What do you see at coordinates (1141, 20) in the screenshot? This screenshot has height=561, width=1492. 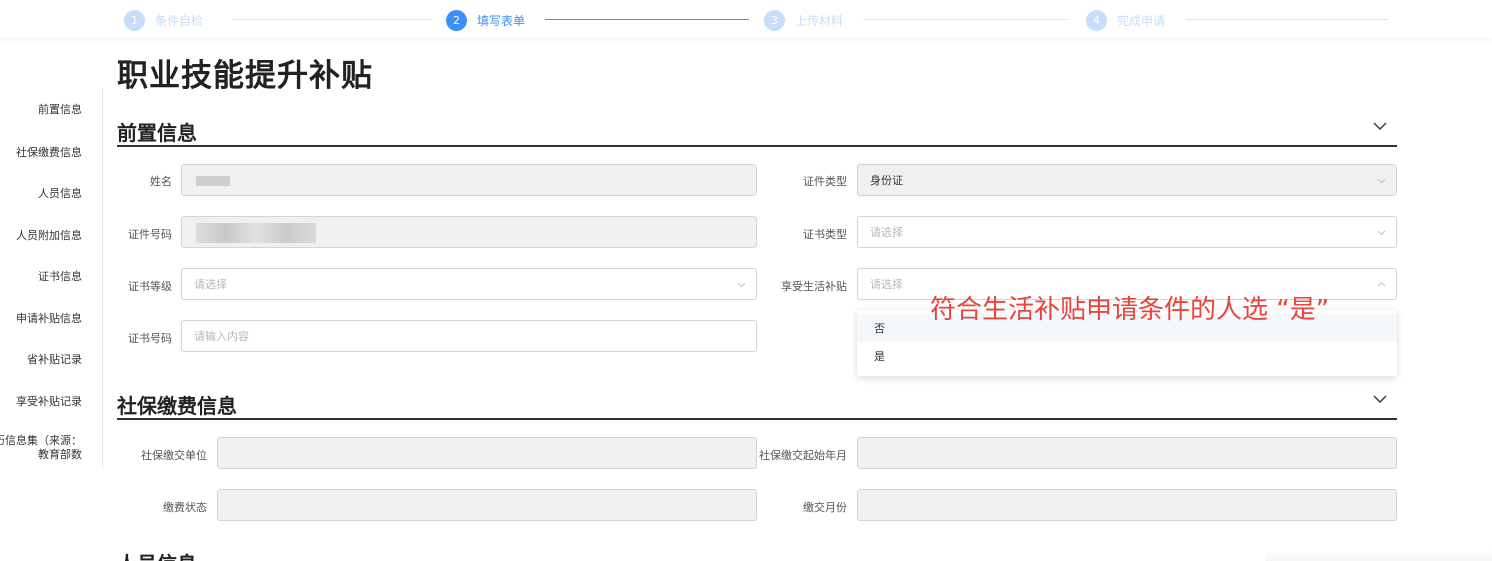 I see `step-4-label: 完成申请` at bounding box center [1141, 20].